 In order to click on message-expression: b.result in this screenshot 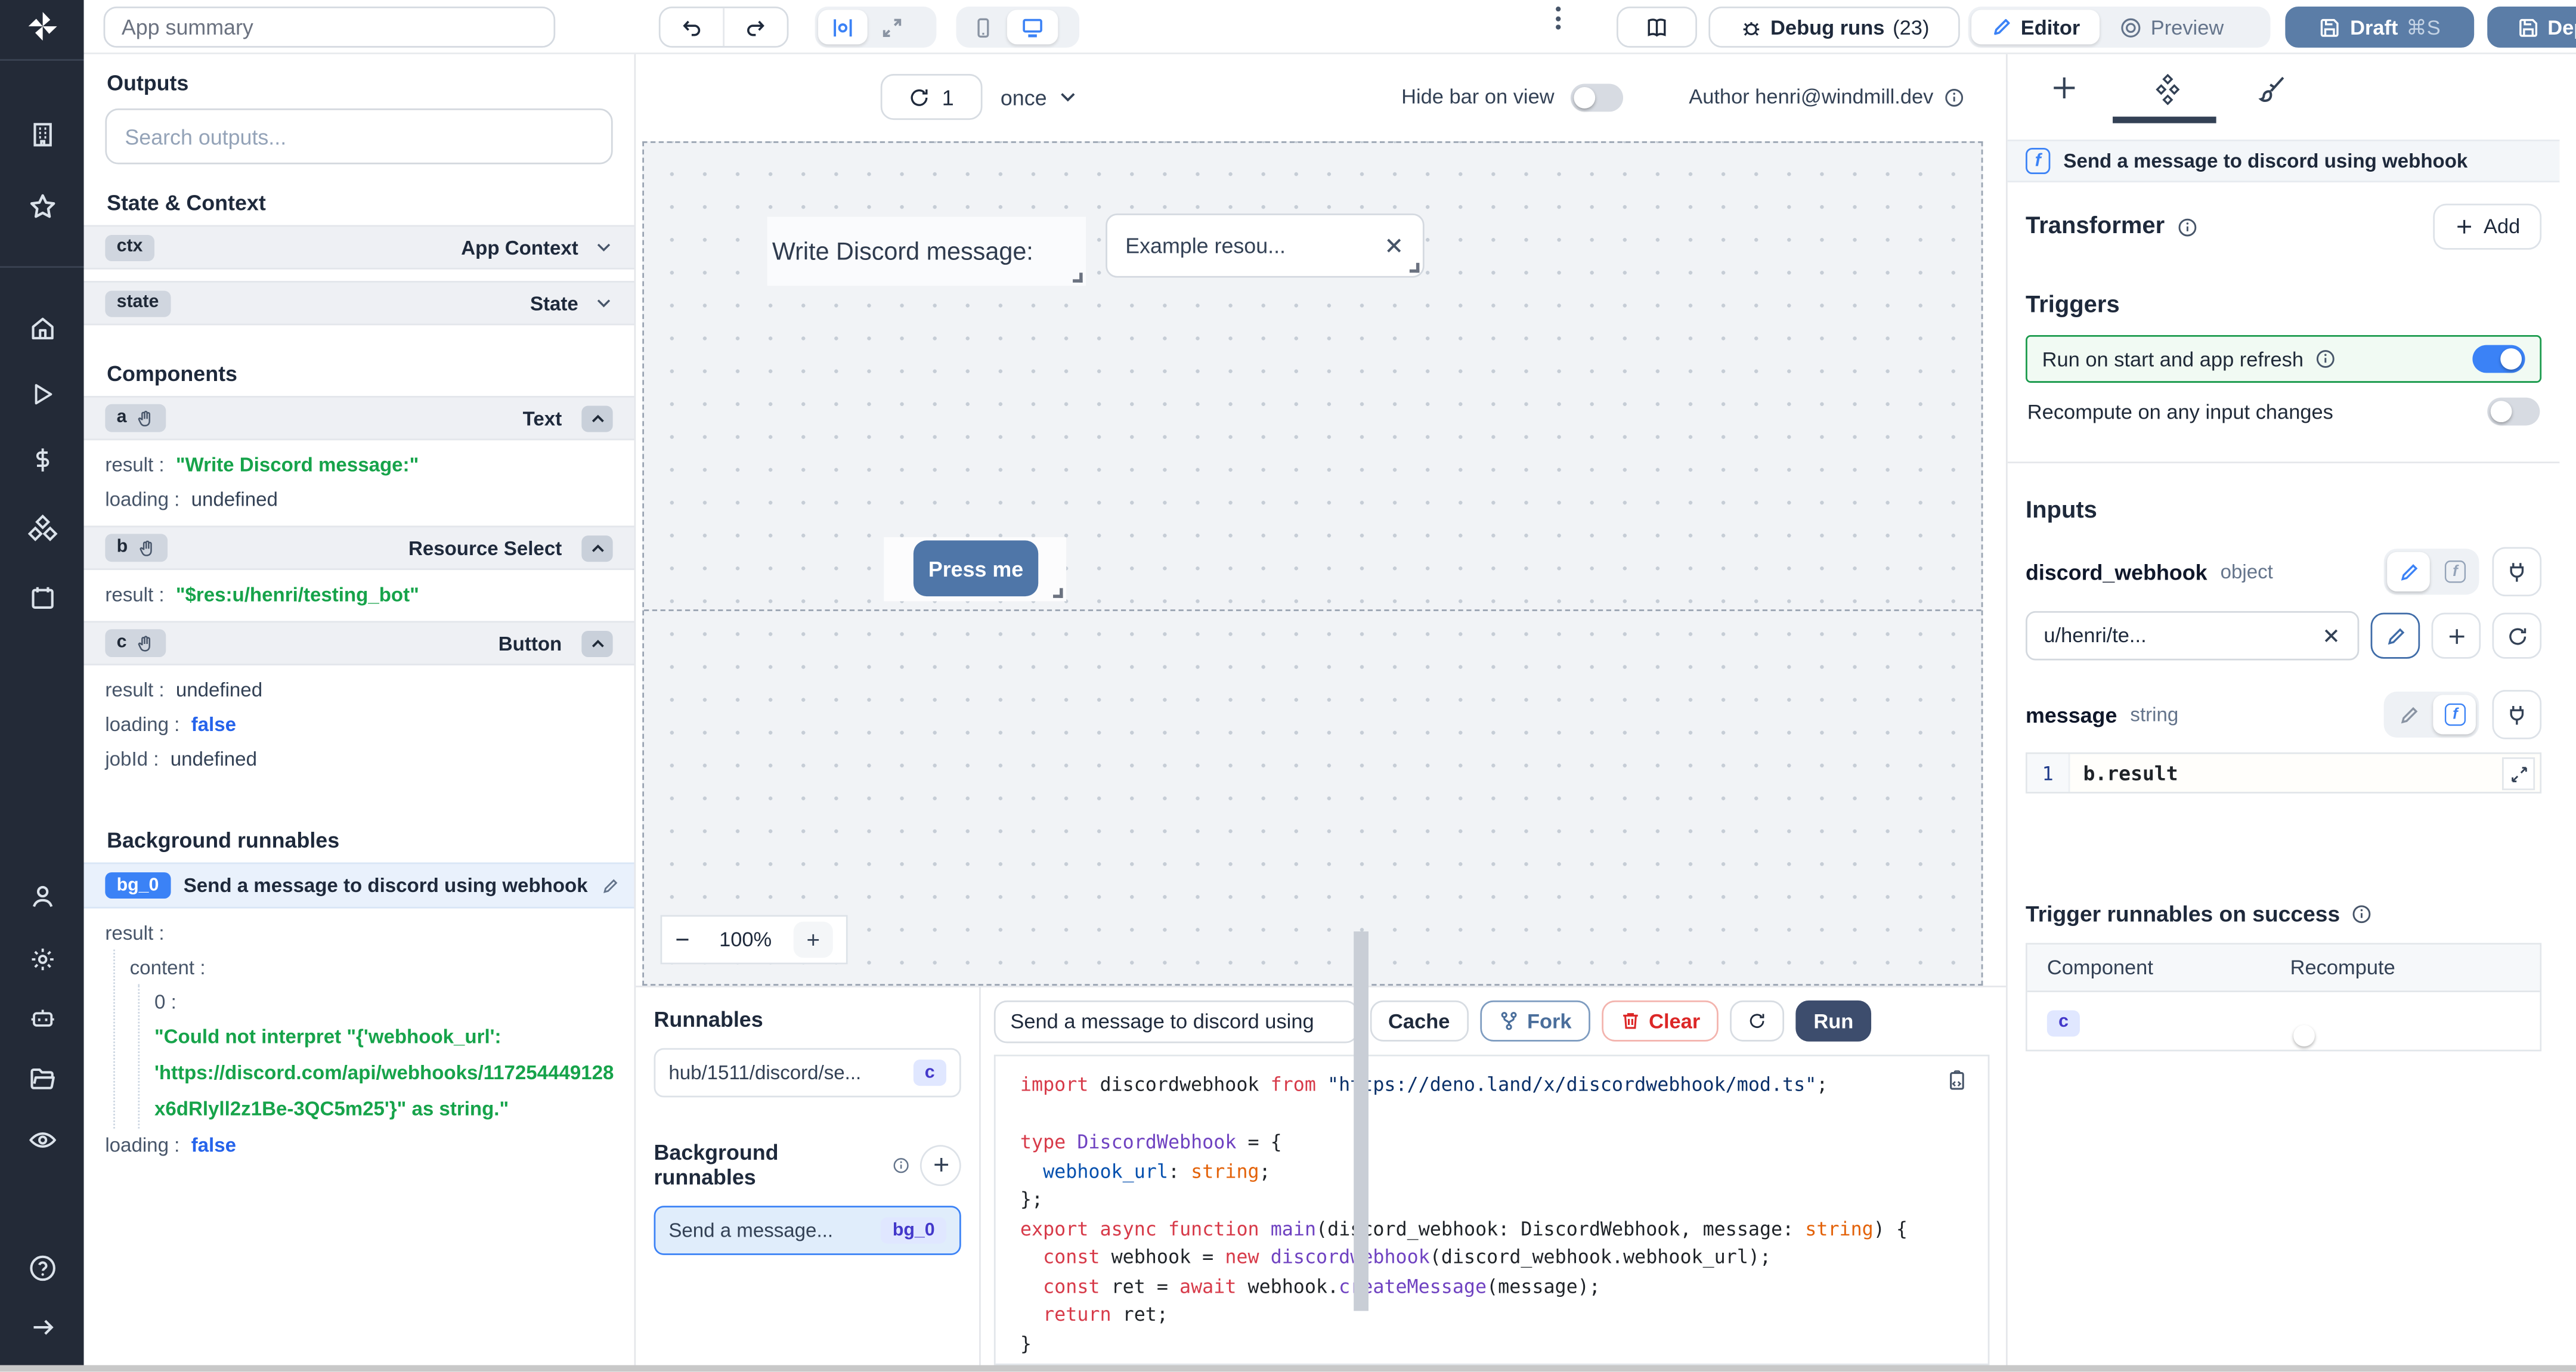, I will do `click(2131, 773)`.